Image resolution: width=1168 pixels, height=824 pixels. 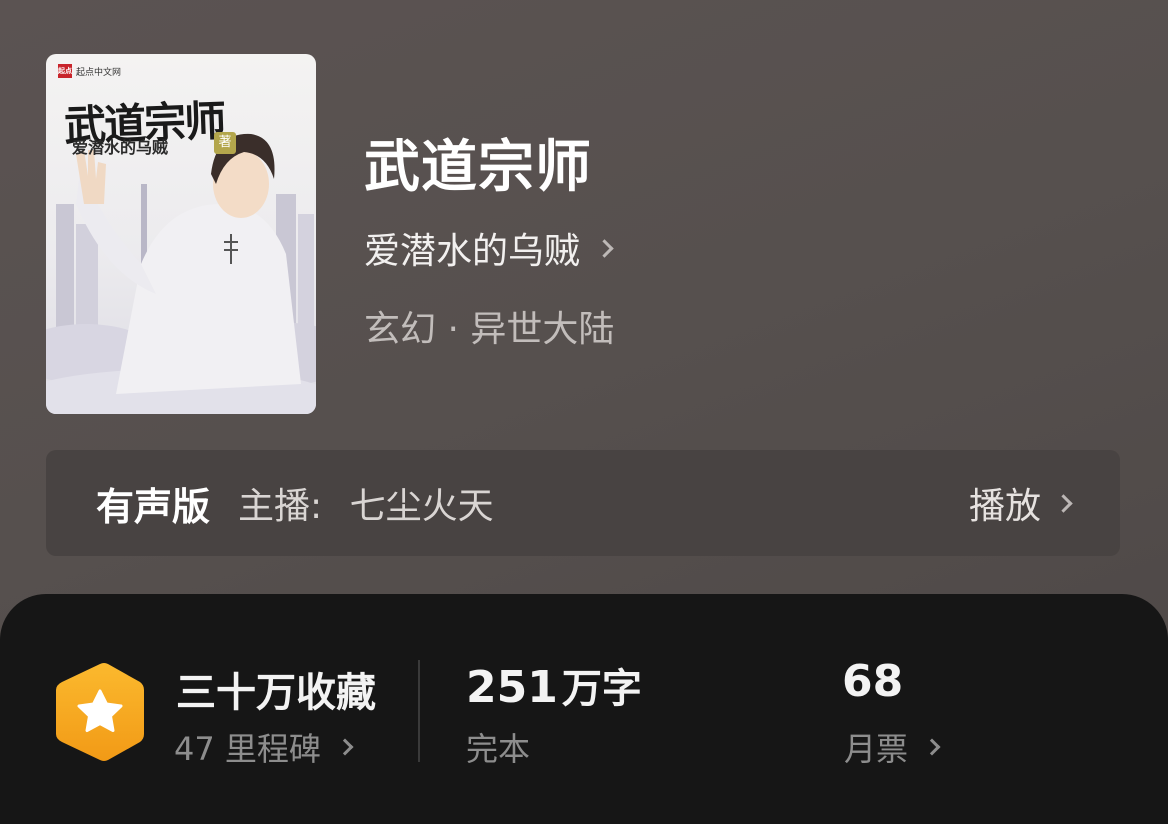 I want to click on cover-author-mark: 著, so click(x=225, y=143).